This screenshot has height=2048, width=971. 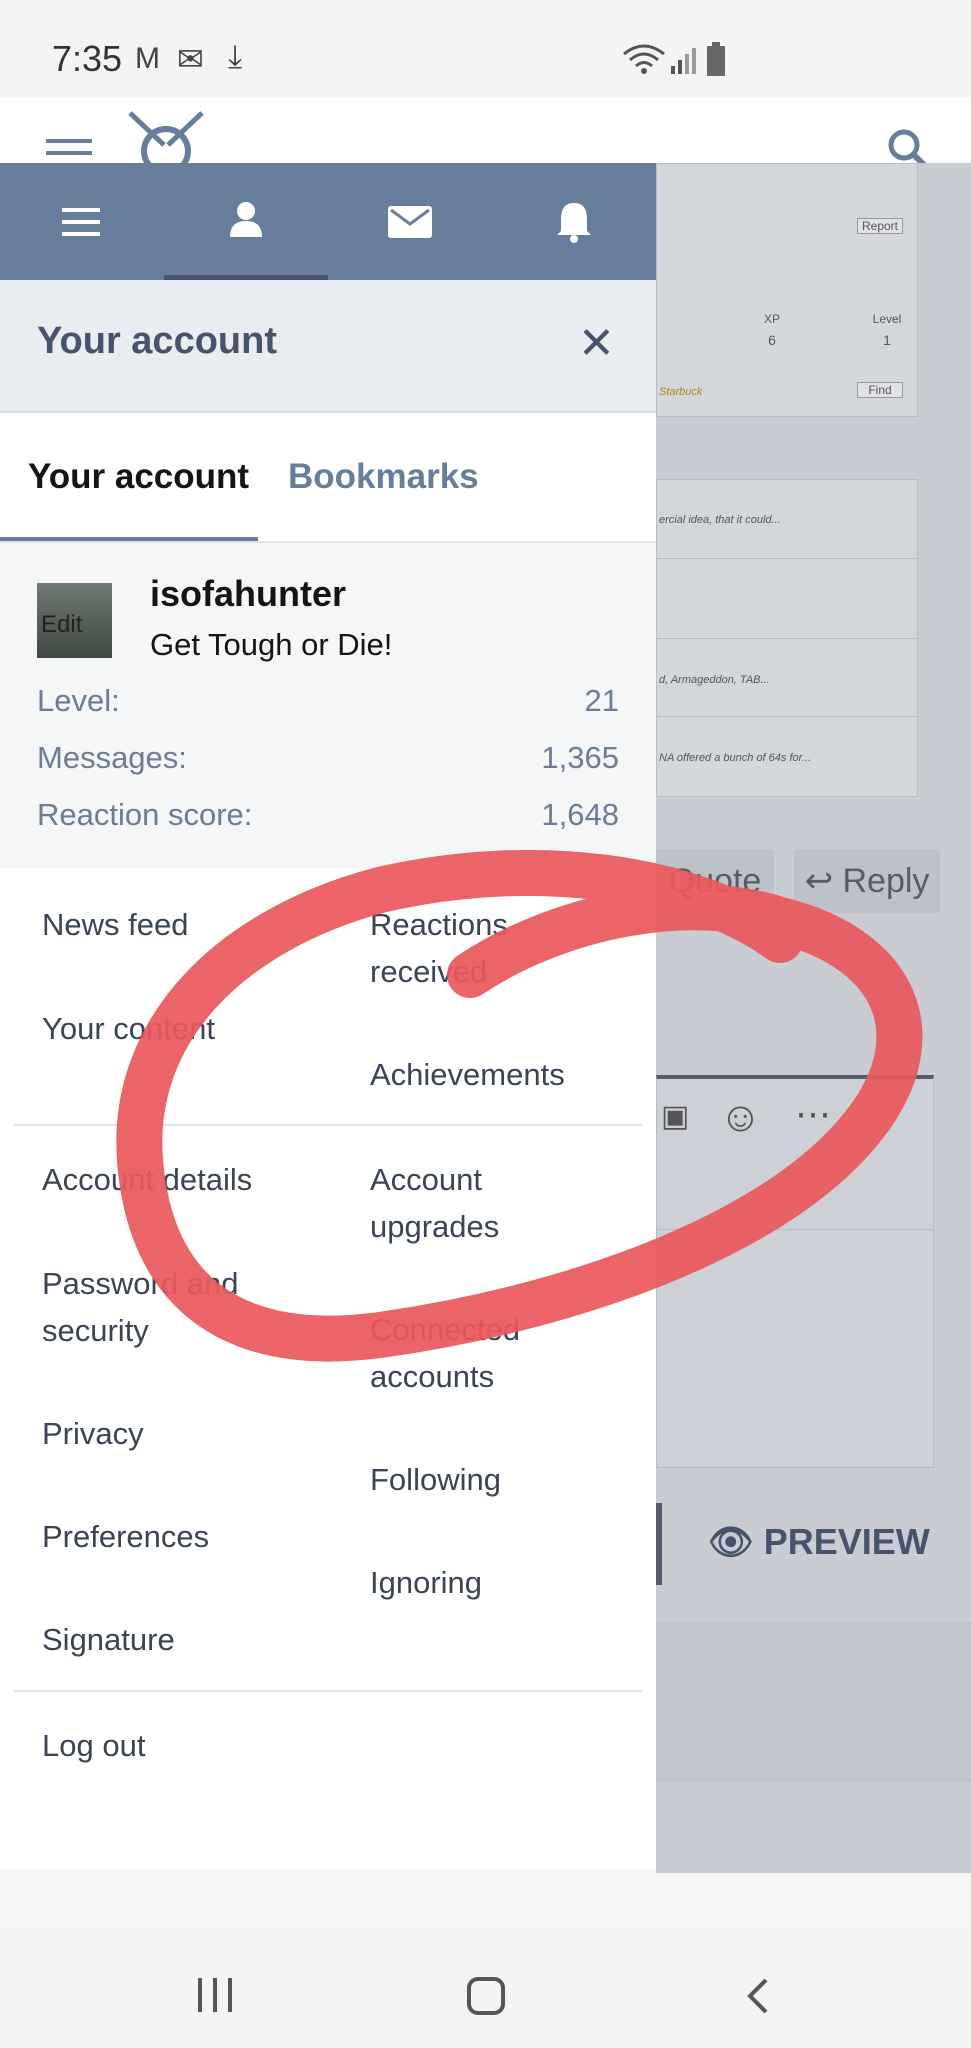 What do you see at coordinates (429, 971) in the screenshot?
I see `menu-reactions-received-line2: received` at bounding box center [429, 971].